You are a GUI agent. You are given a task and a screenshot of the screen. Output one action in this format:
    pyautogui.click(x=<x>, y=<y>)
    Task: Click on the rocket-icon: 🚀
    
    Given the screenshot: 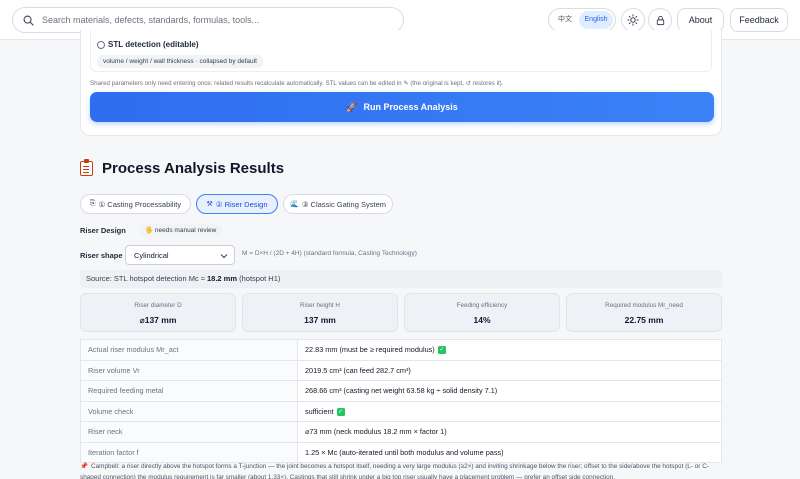 What is the action you would take?
    pyautogui.click(x=352, y=106)
    